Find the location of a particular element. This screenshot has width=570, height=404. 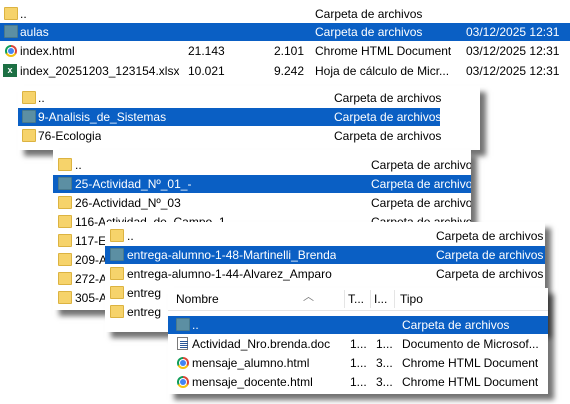

file-name: 26-Actividad_Nº_03 is located at coordinates (128, 203).